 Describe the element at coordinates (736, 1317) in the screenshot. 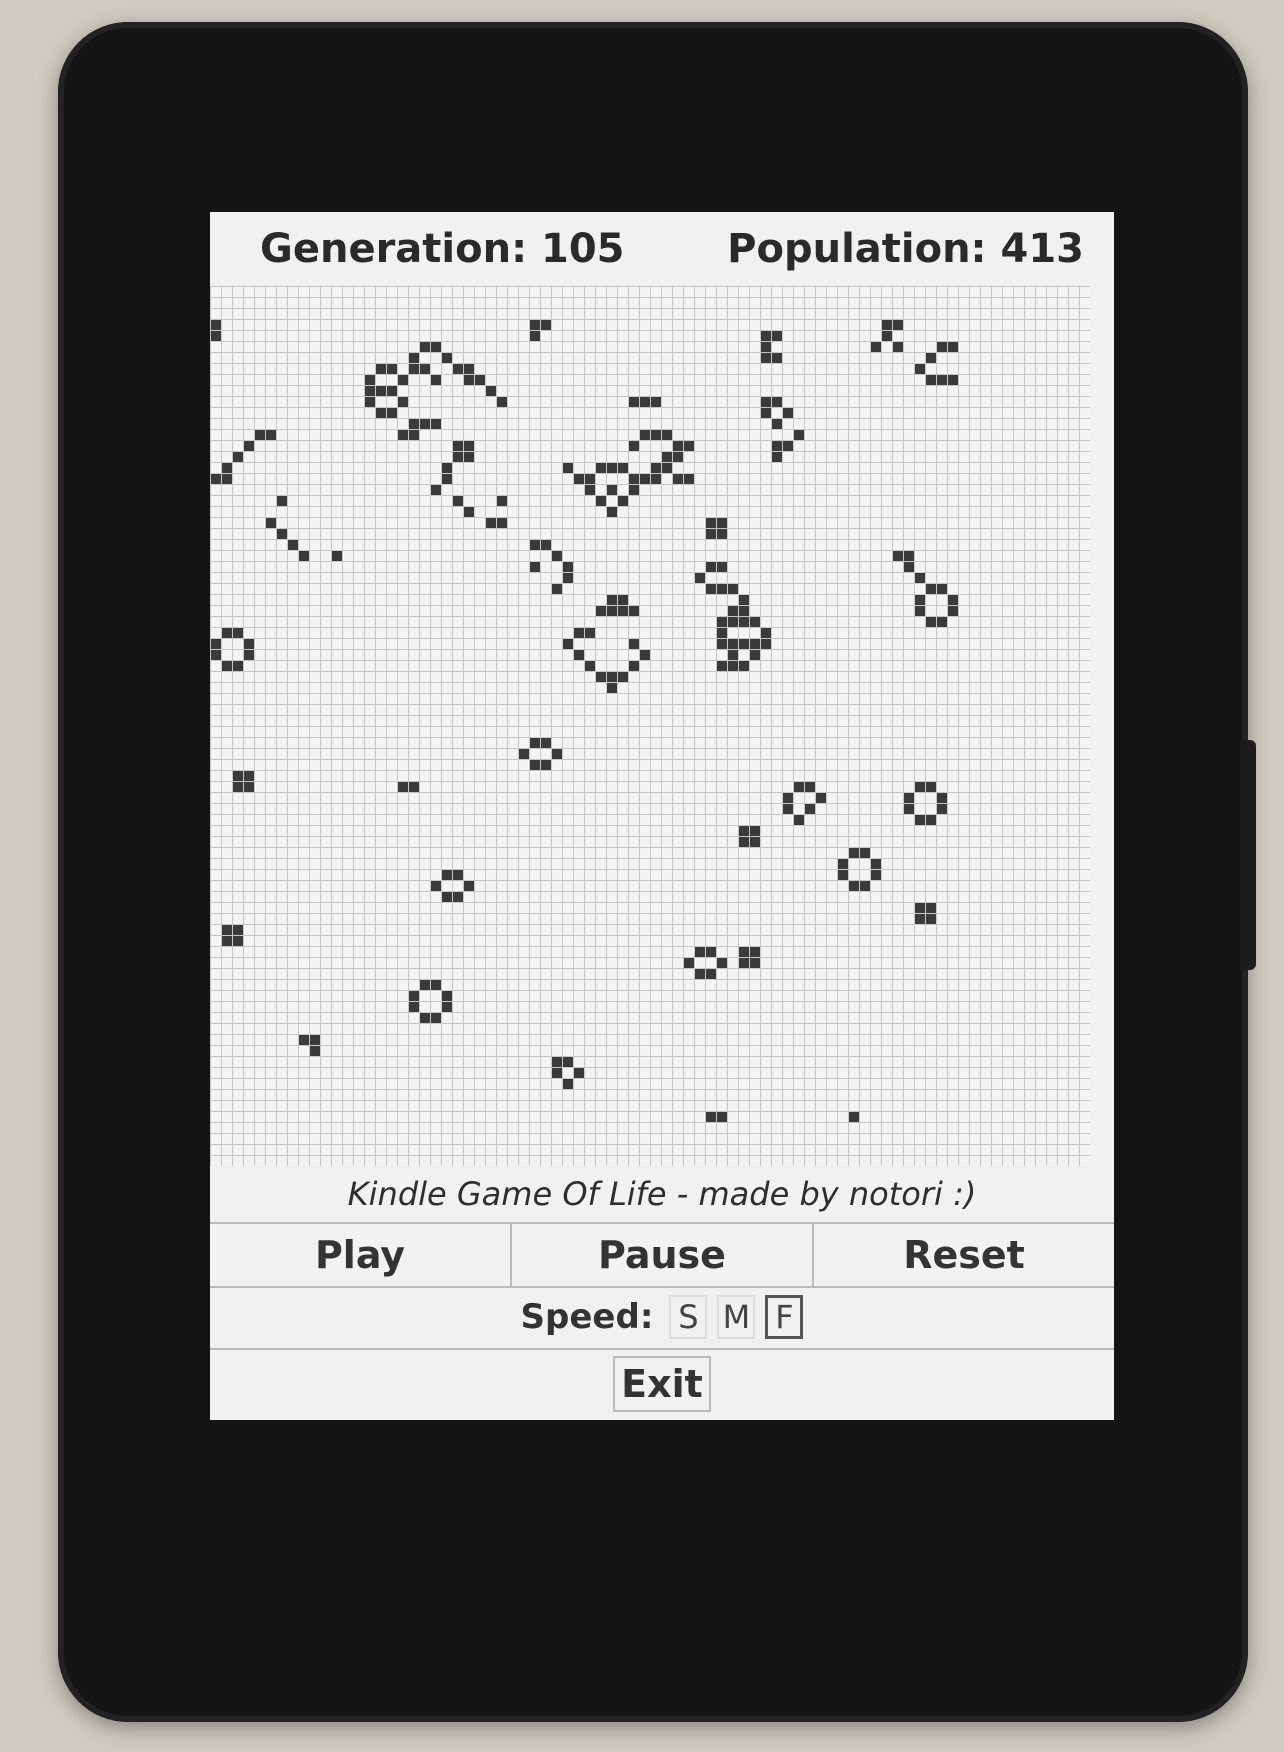

I see `speed-medium-option: M` at that location.